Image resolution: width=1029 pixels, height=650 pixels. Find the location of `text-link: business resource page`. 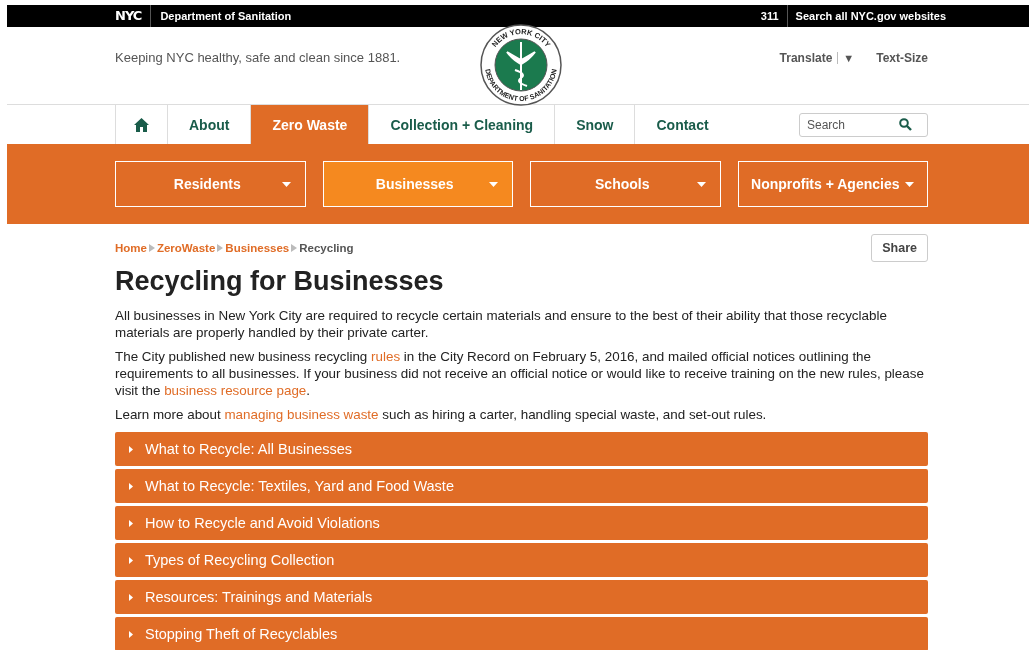

text-link: business resource page is located at coordinates (235, 390).